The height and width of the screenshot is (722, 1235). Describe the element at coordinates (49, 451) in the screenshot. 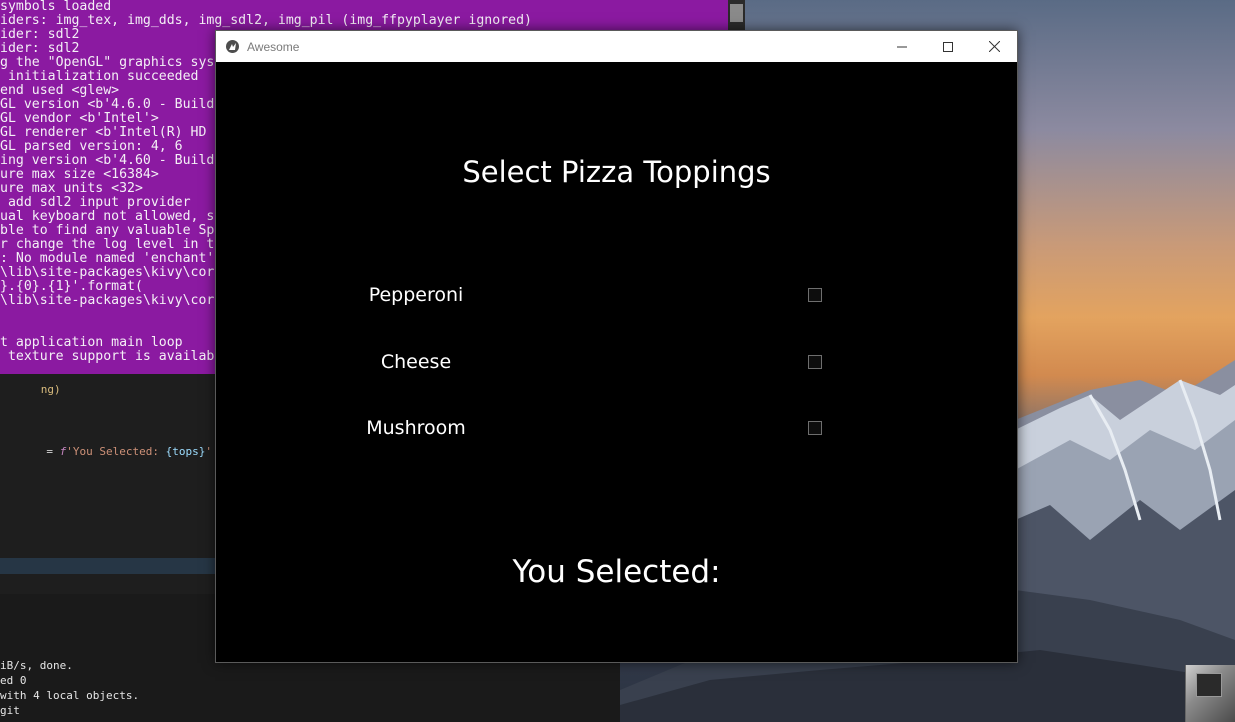

I see `code-operator: =` at that location.